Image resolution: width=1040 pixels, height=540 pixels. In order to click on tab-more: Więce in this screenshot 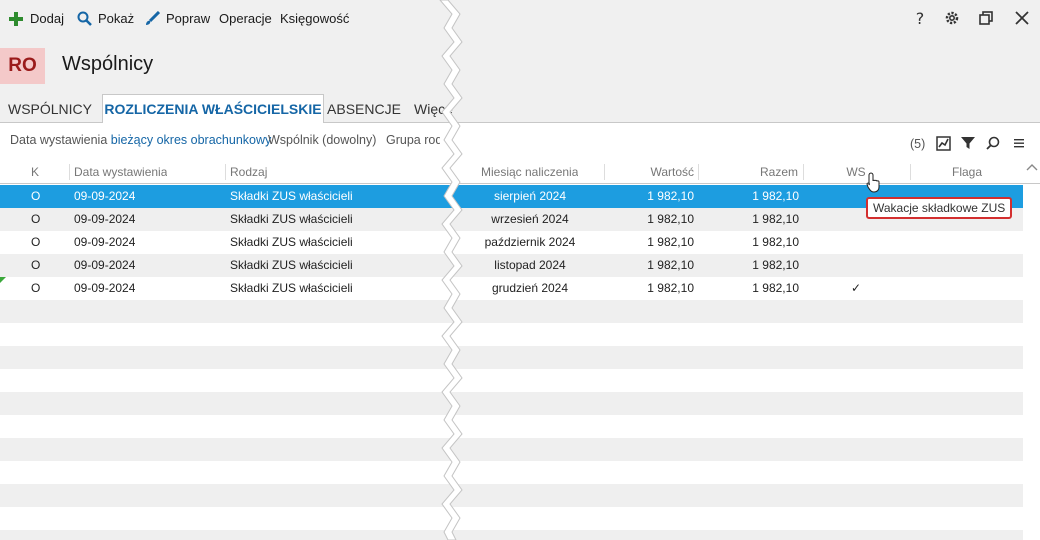, I will do `click(434, 109)`.